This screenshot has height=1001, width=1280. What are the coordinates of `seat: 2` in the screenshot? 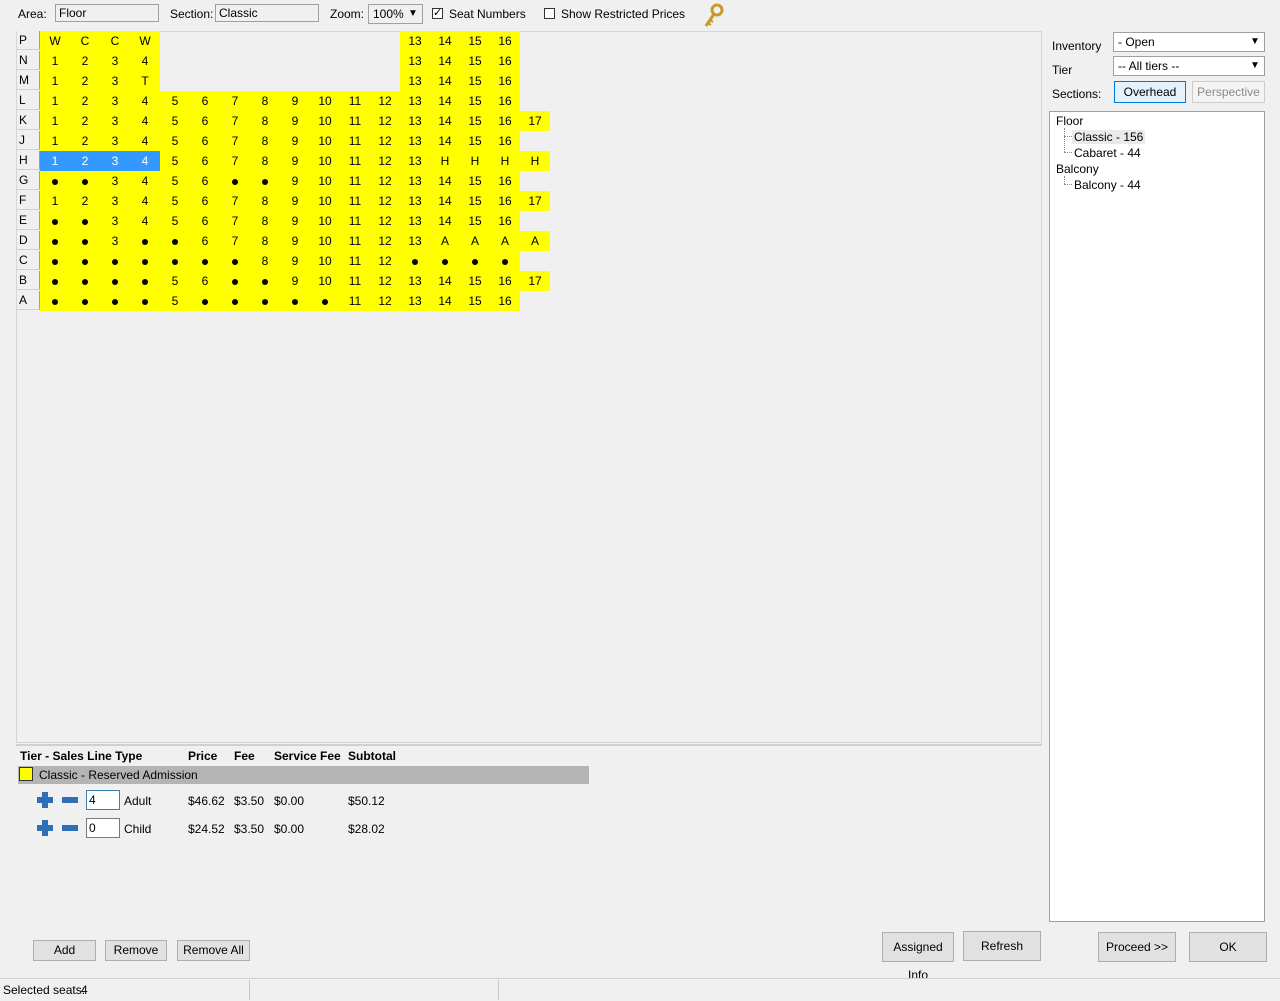 It's located at (85, 161).